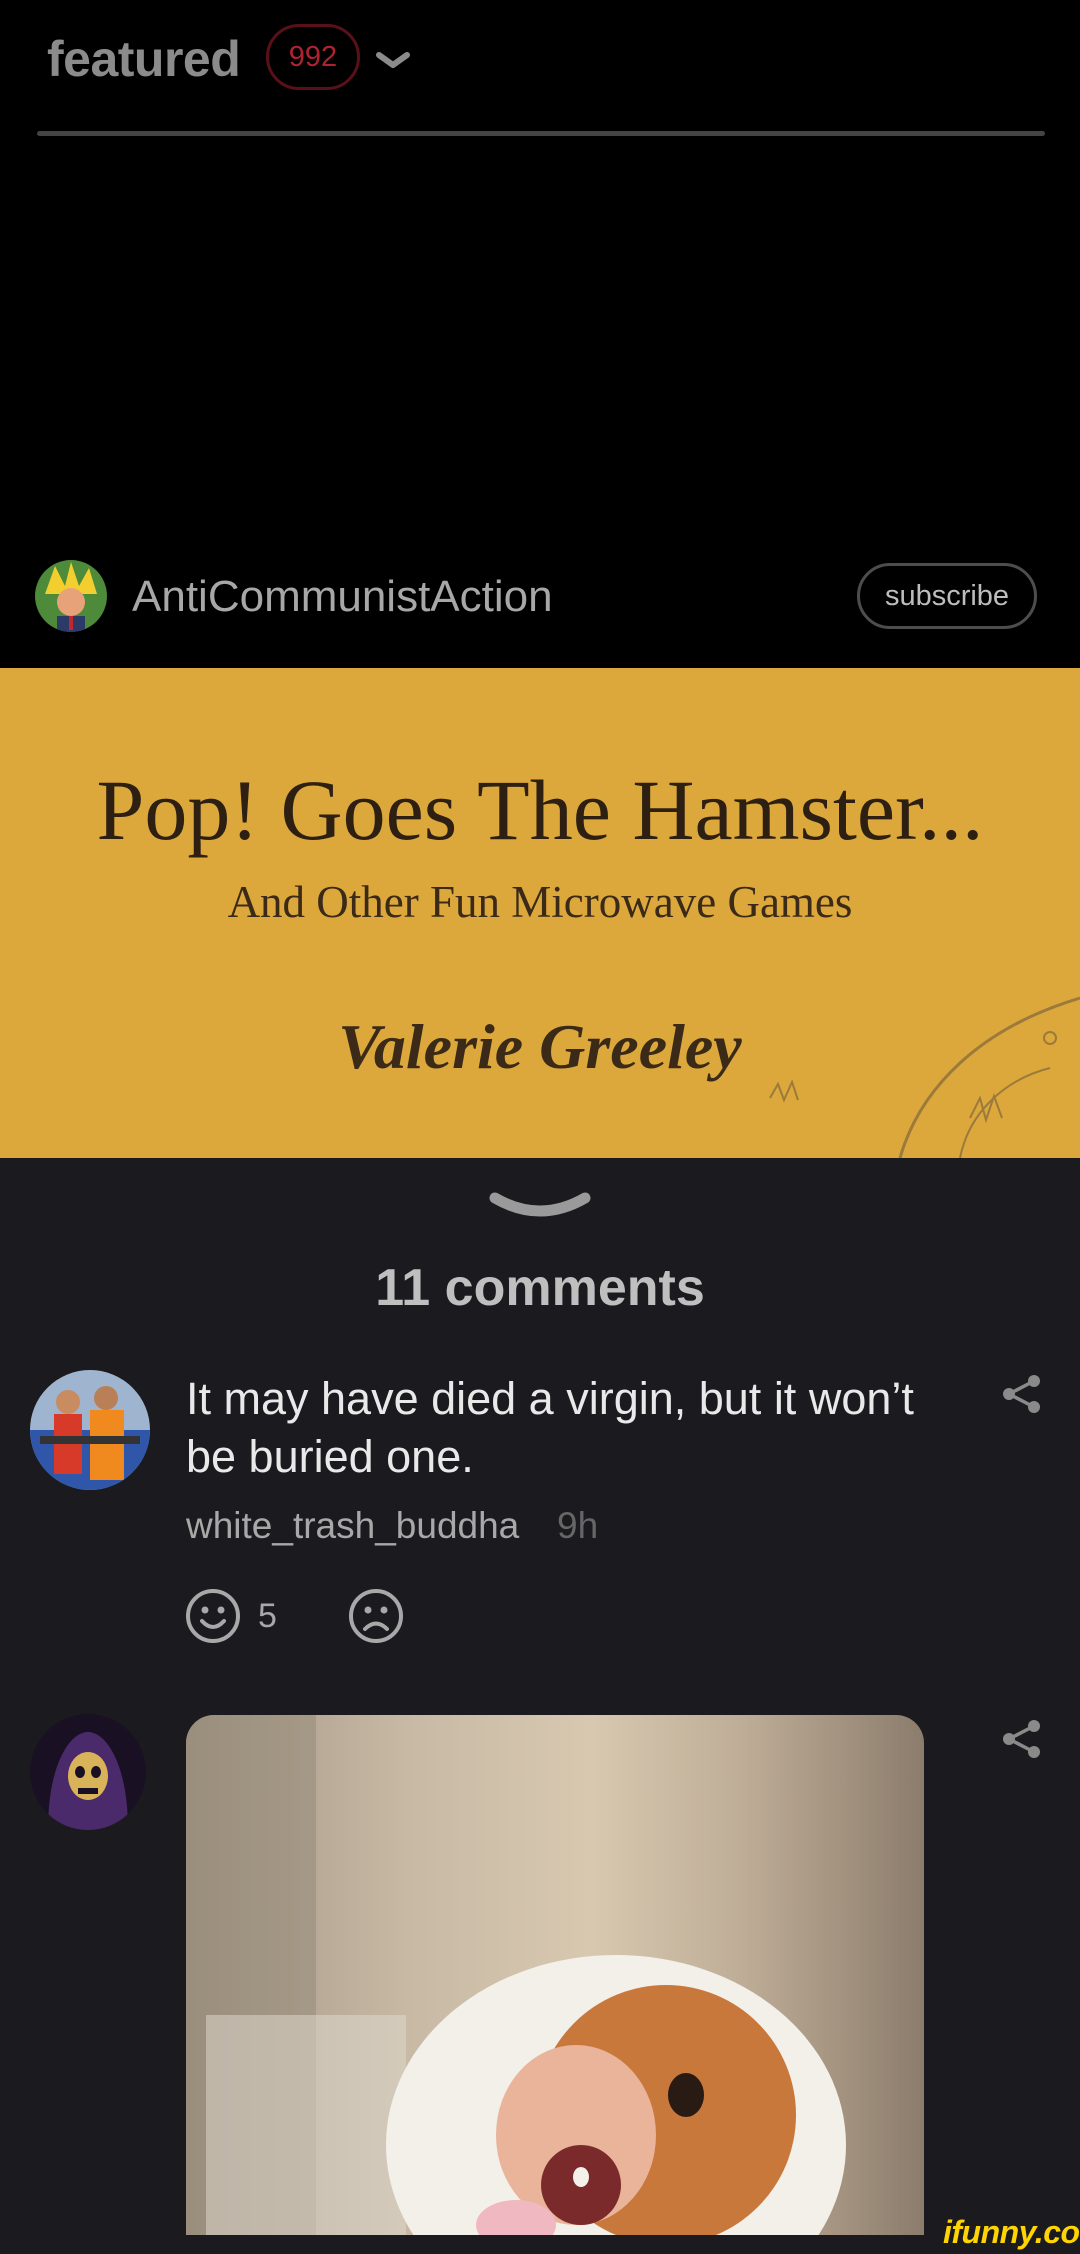  I want to click on header-divider, so click(541, 133).